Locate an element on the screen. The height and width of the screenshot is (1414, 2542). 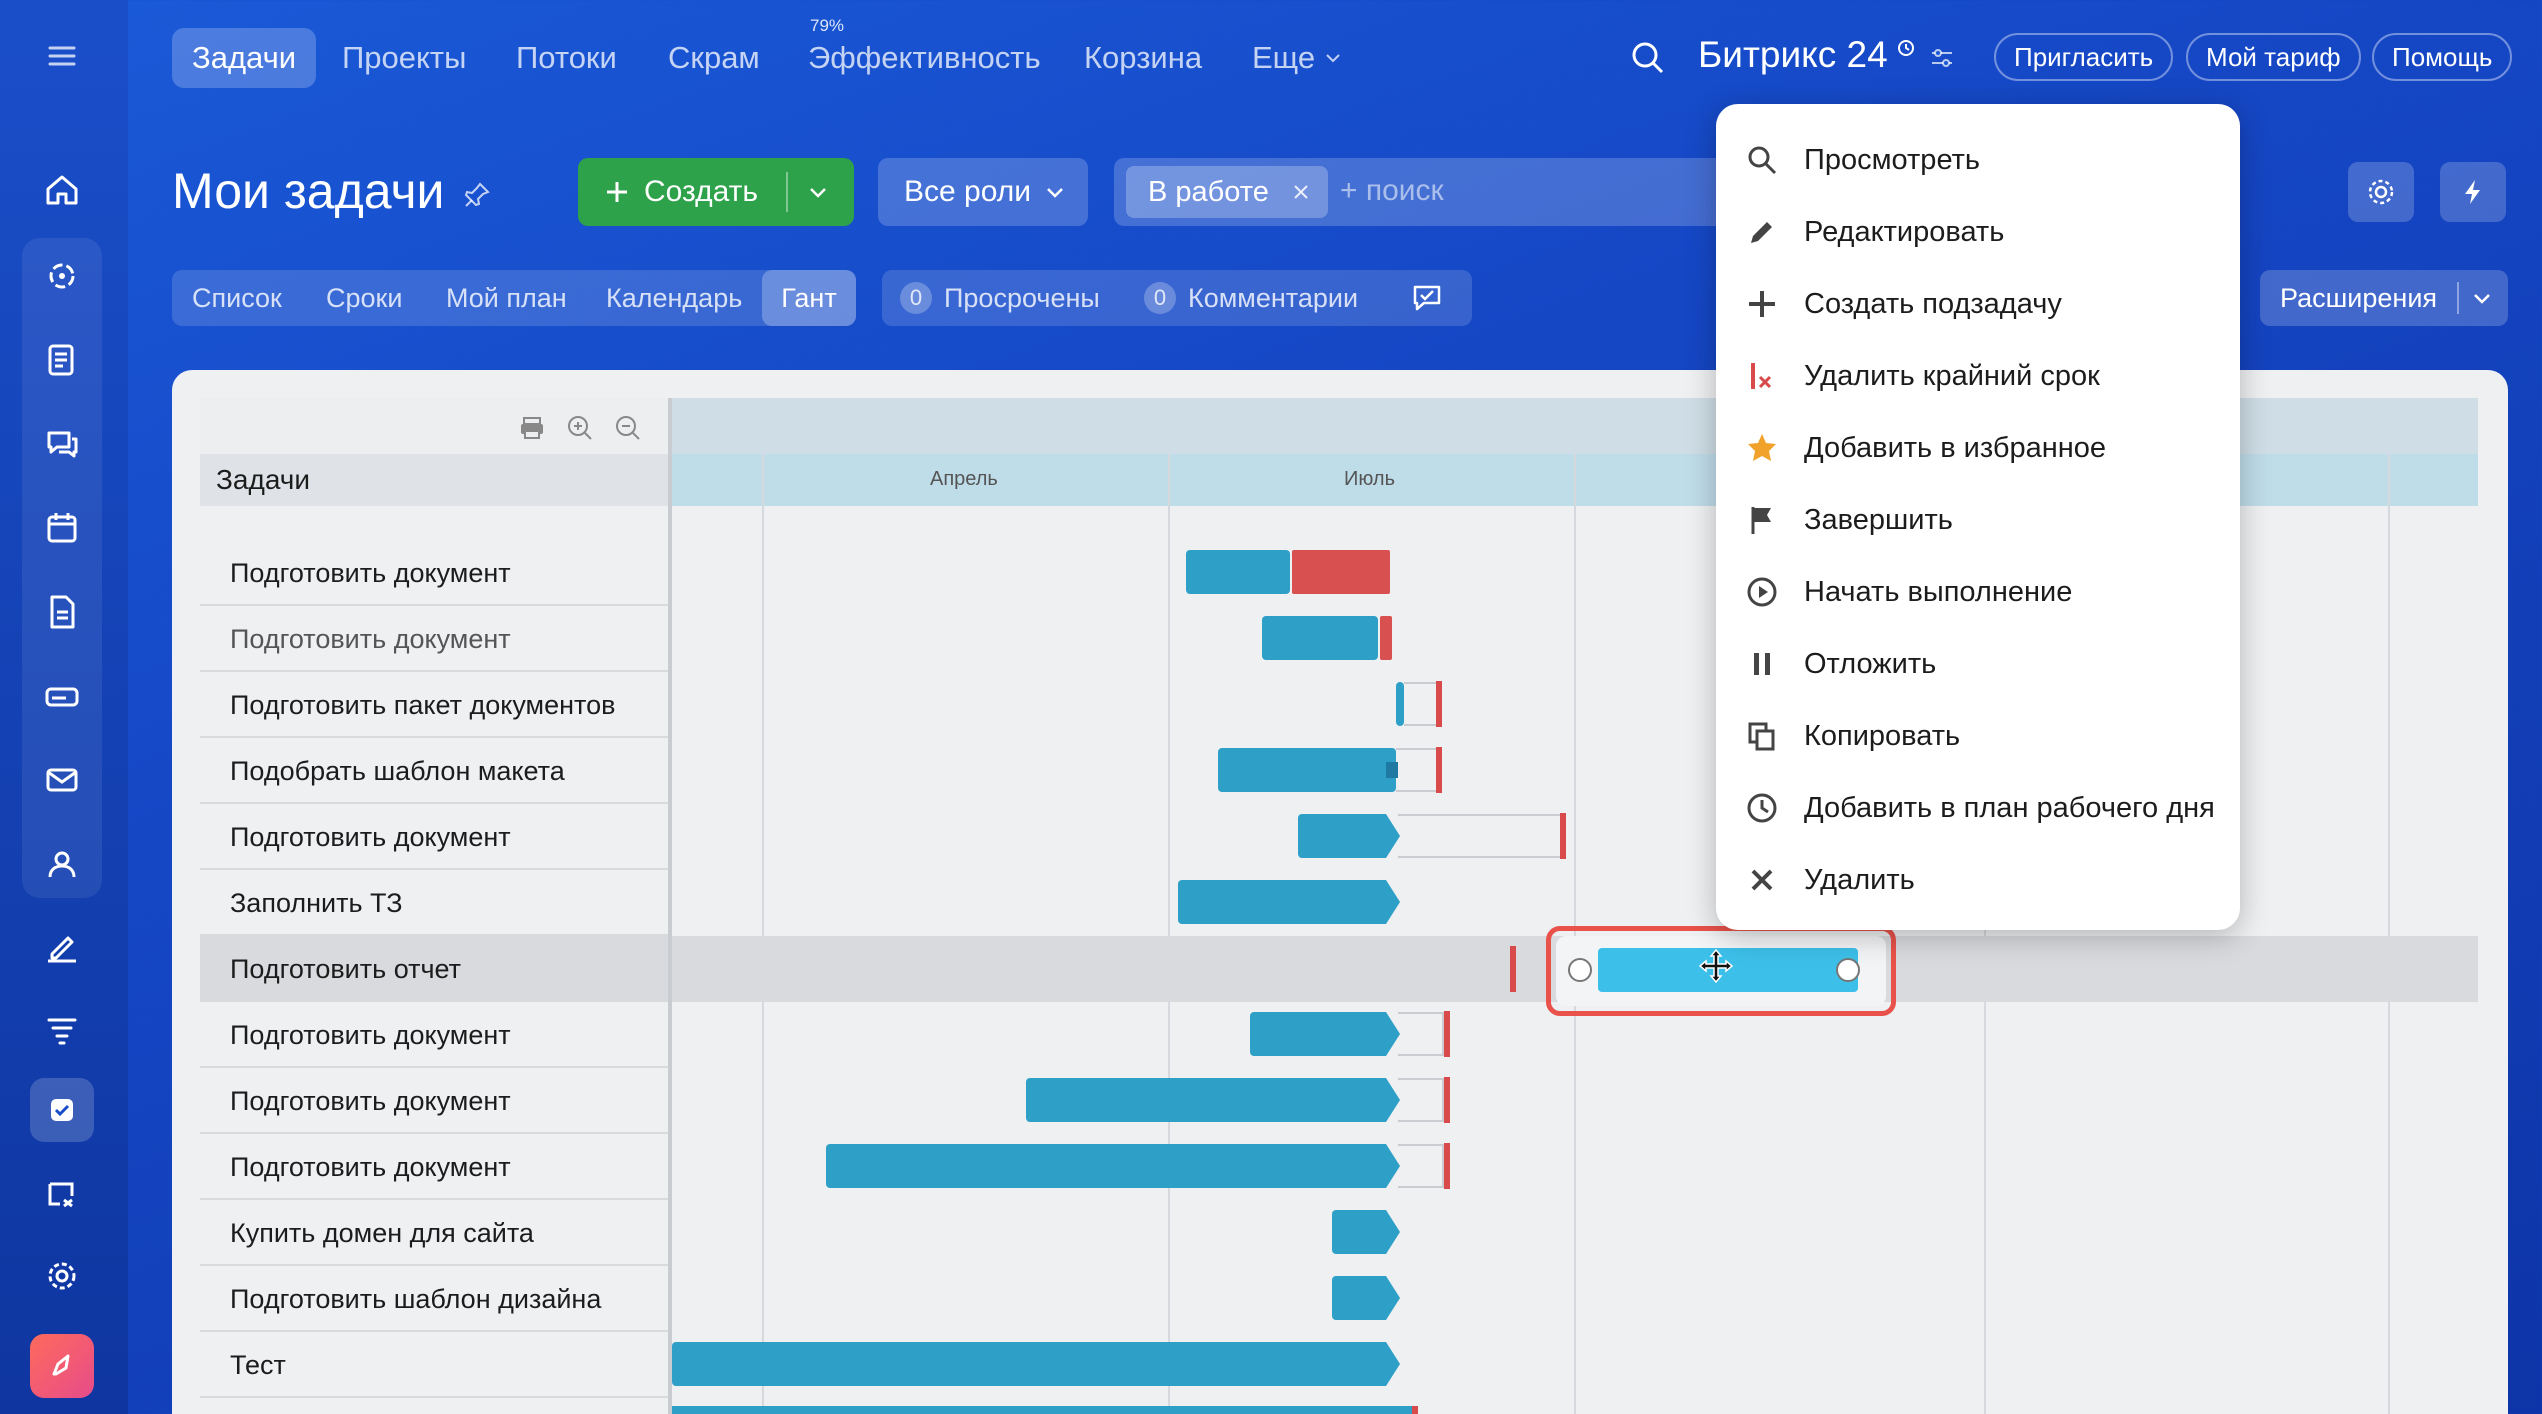
sign-icon is located at coordinates (62, 946).